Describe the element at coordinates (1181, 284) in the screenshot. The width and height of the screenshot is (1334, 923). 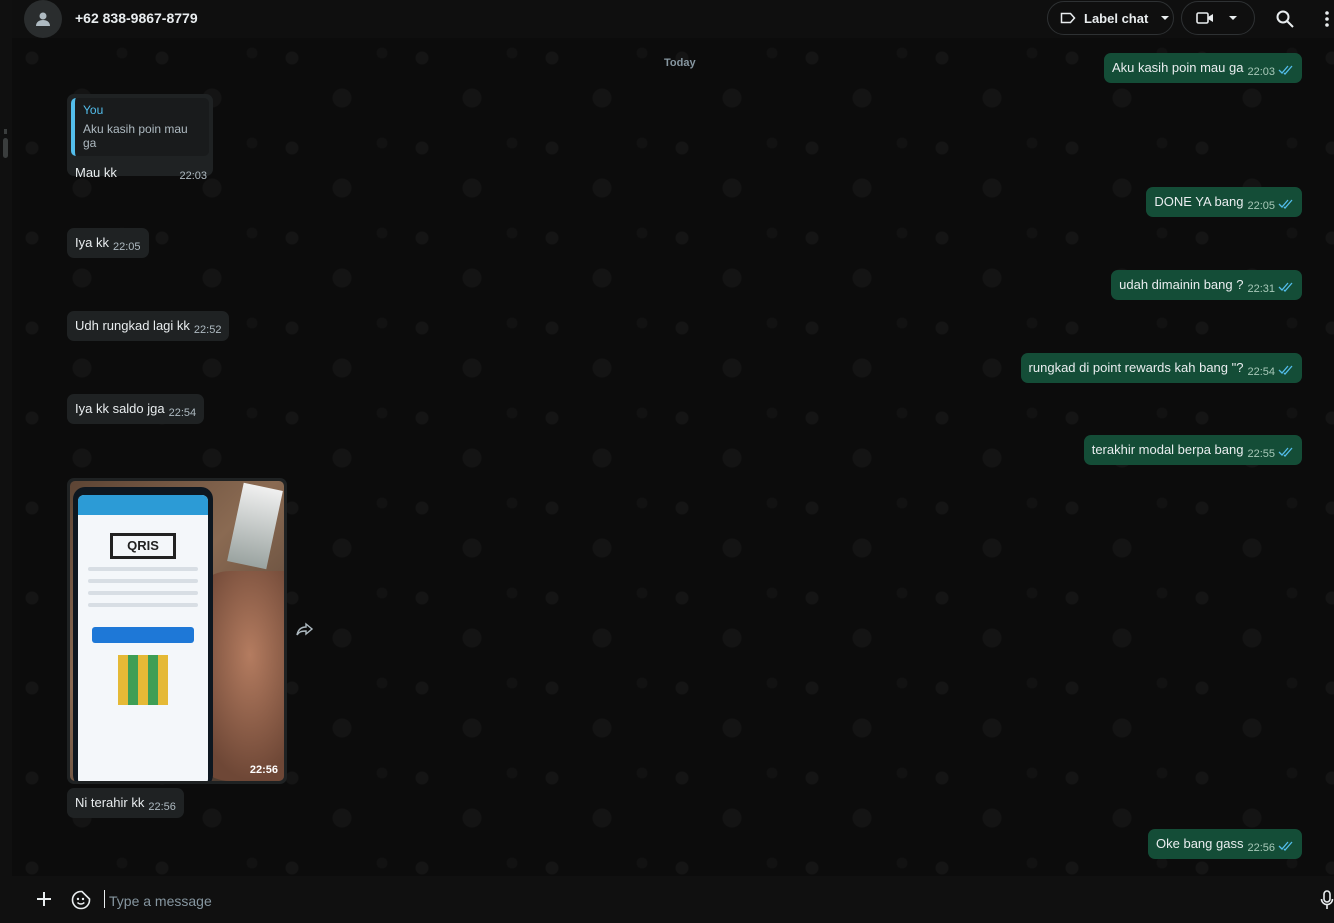
I see `message-text: udah dimainin bang ?` at that location.